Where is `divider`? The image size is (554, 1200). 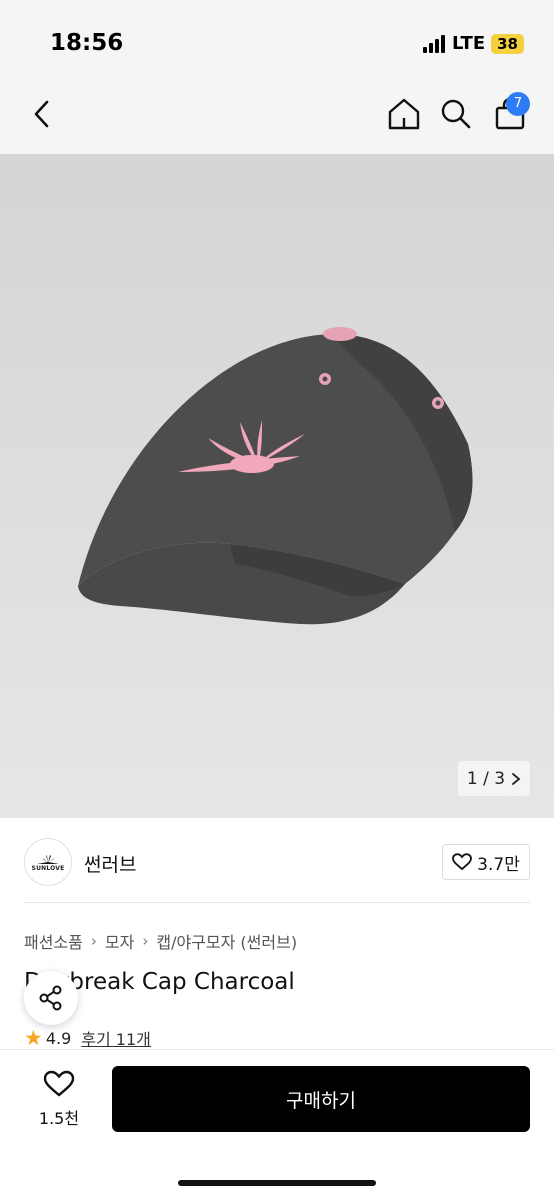
divider is located at coordinates (277, 902).